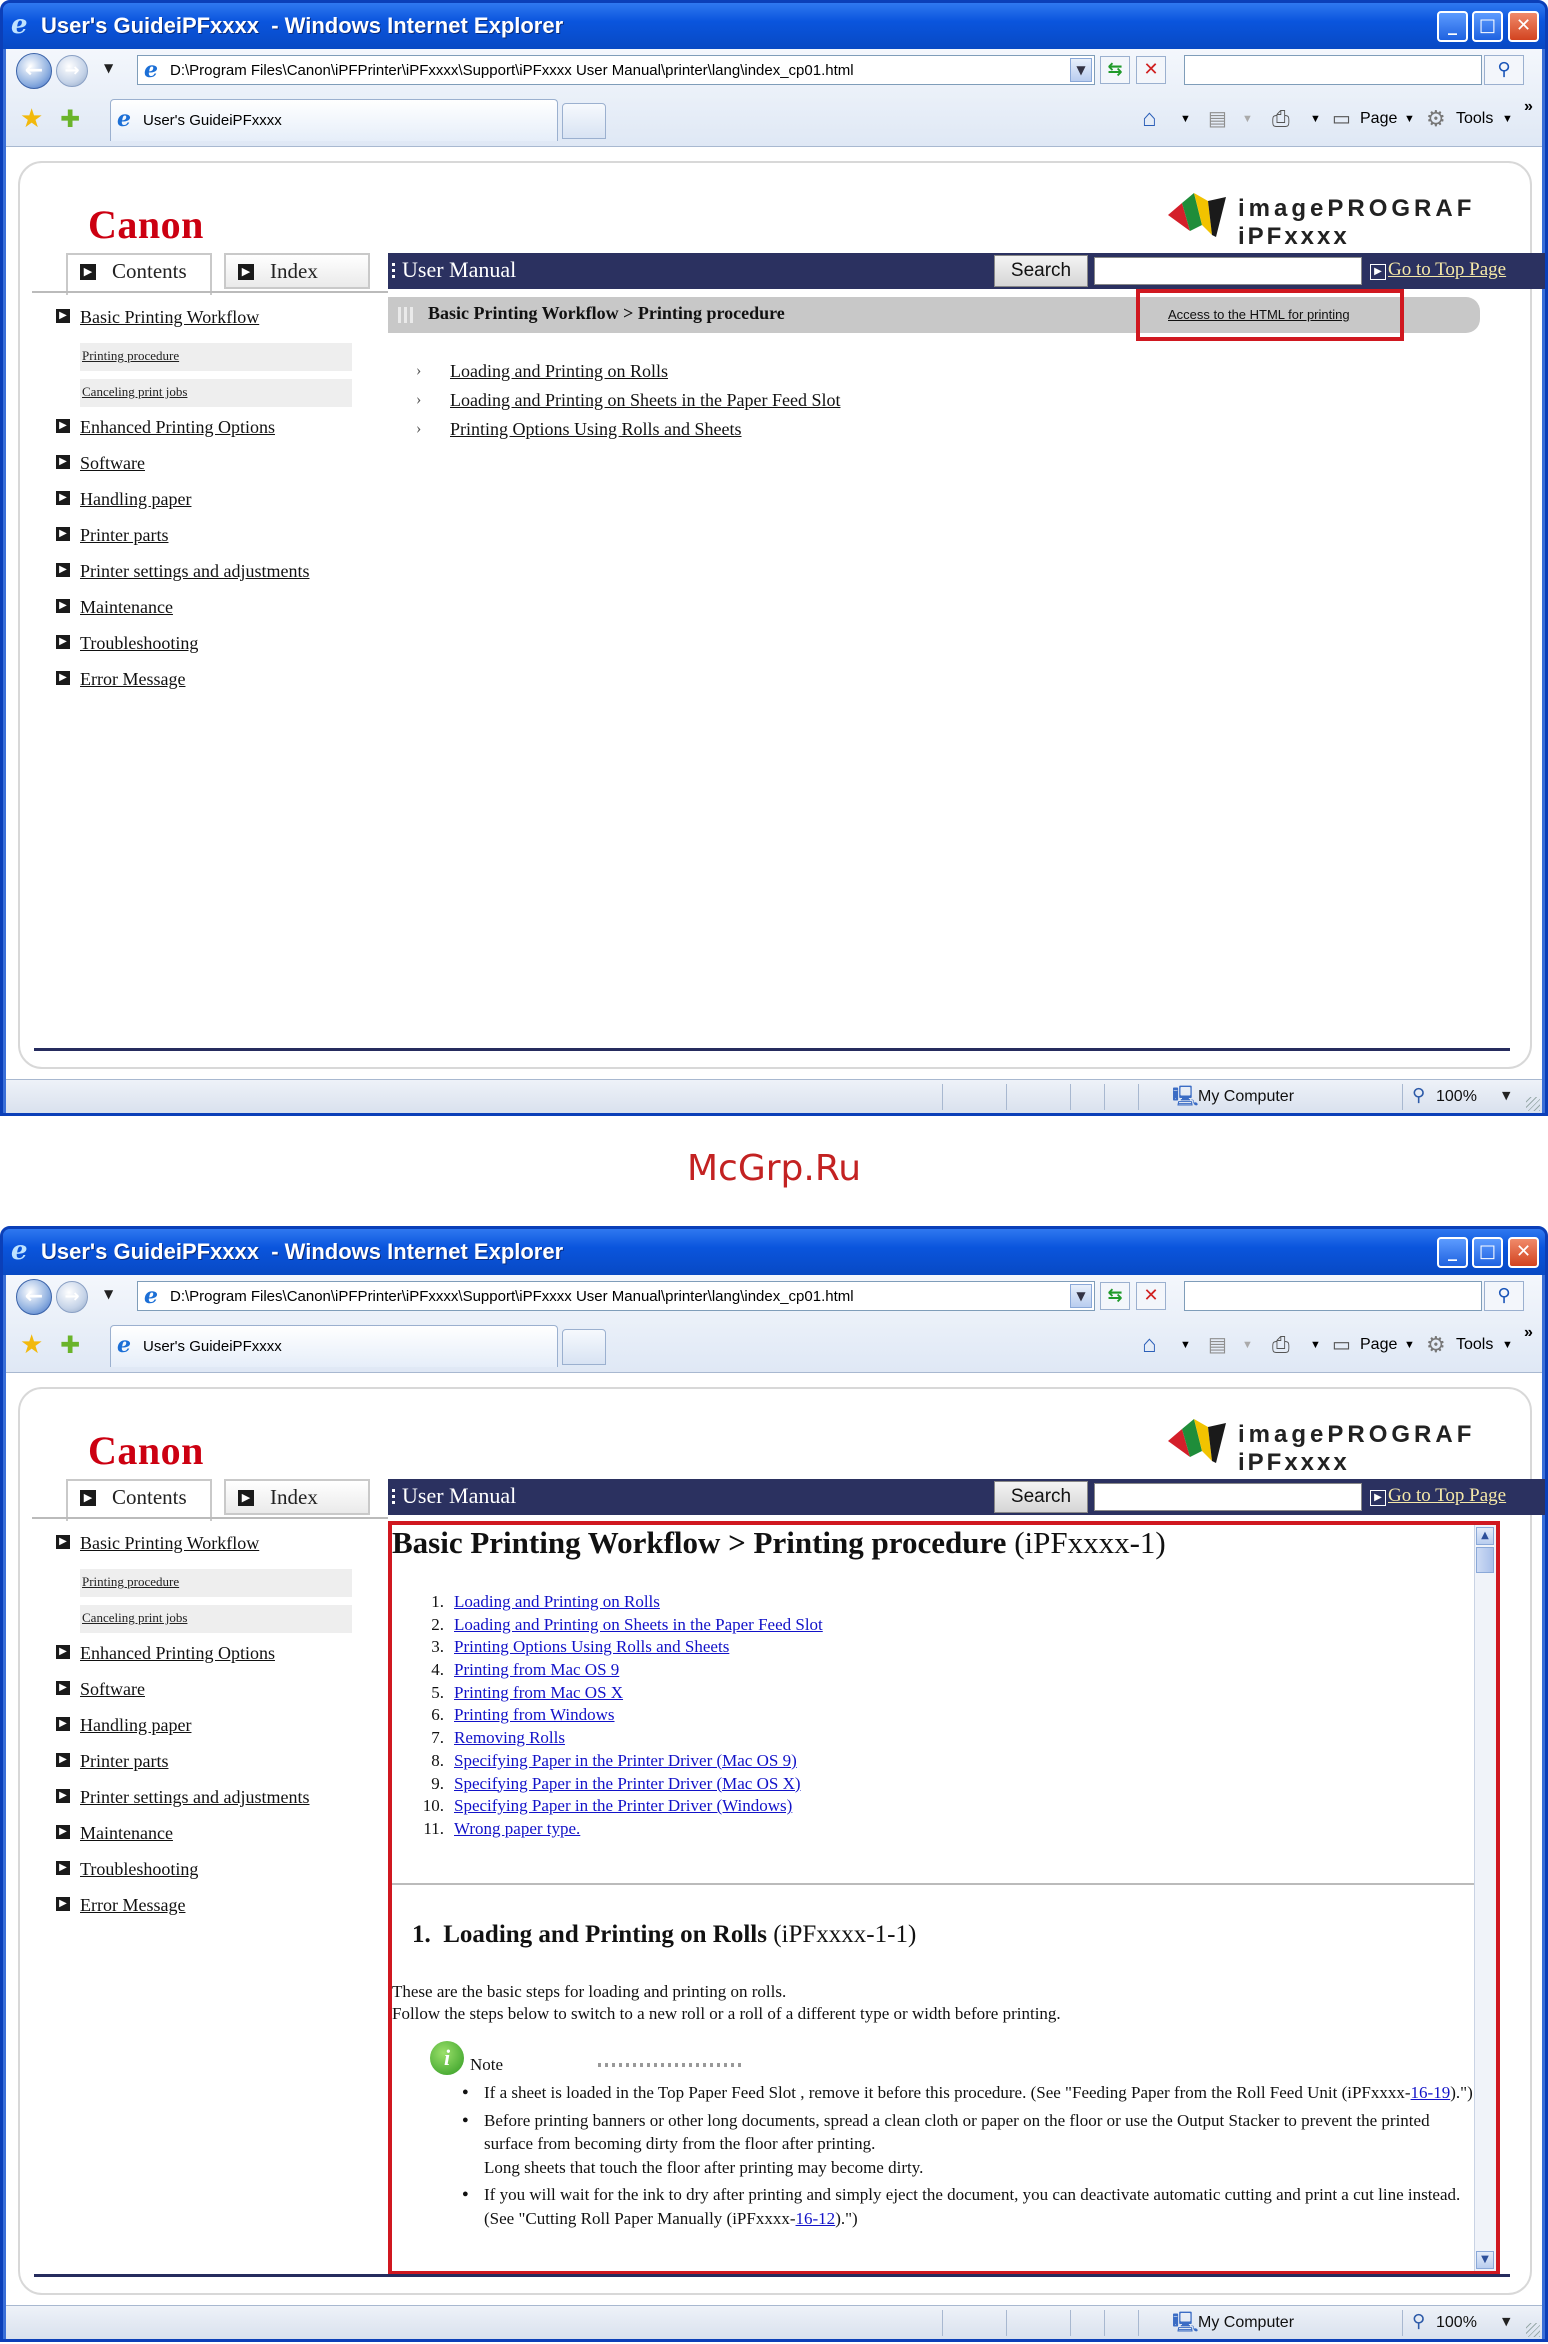  I want to click on feeds-dropdown-icon: ▼, so click(1247, 119).